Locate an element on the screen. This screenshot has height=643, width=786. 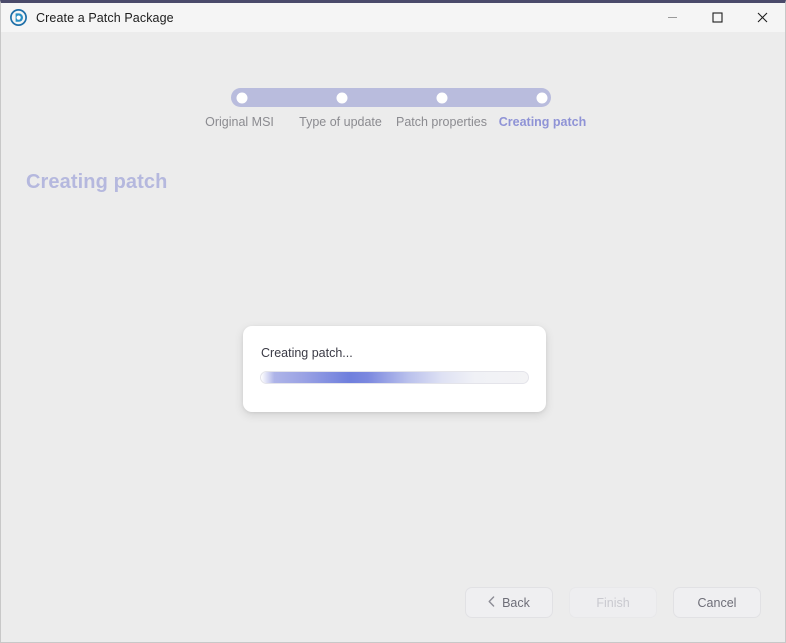
progress-bar is located at coordinates (394, 377).